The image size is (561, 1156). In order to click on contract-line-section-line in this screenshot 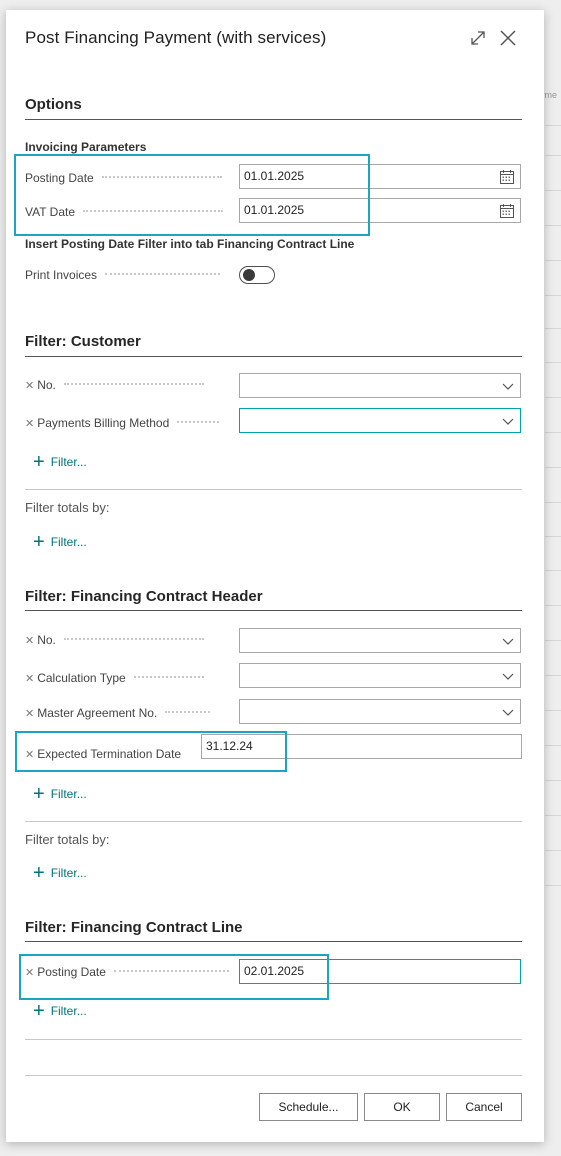, I will do `click(273, 941)`.